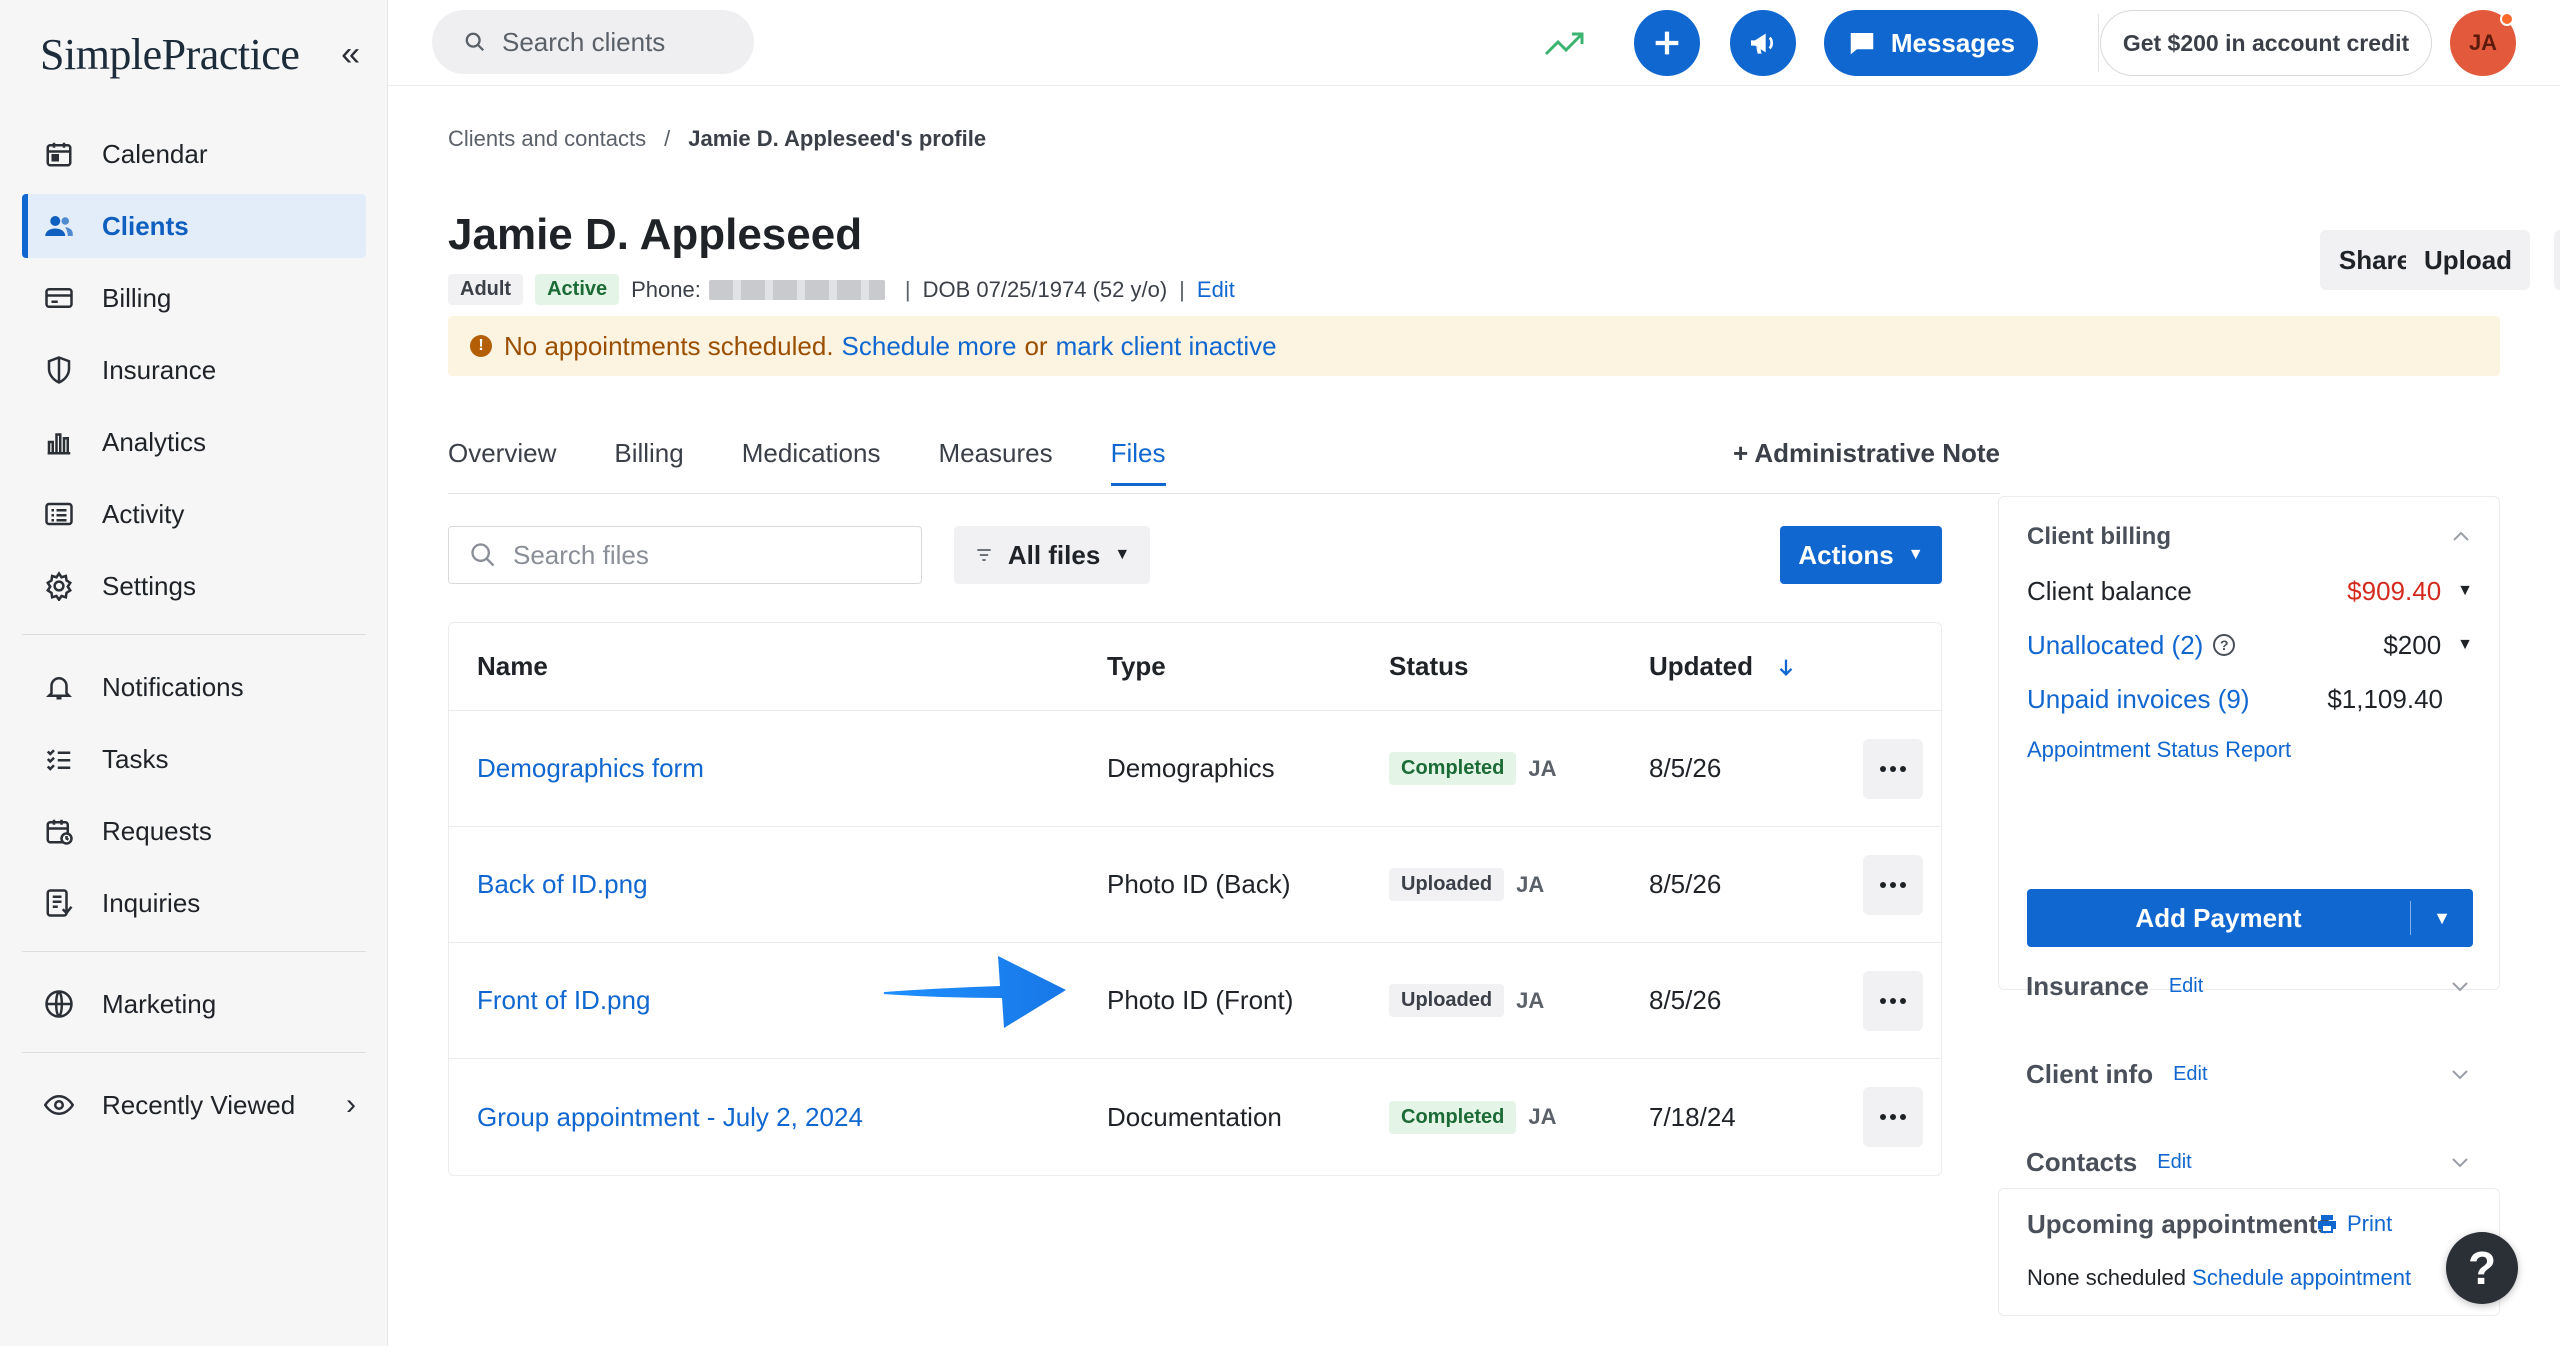 This screenshot has height=1346, width=2560. I want to click on print-appointments-button: Print, so click(2353, 1224).